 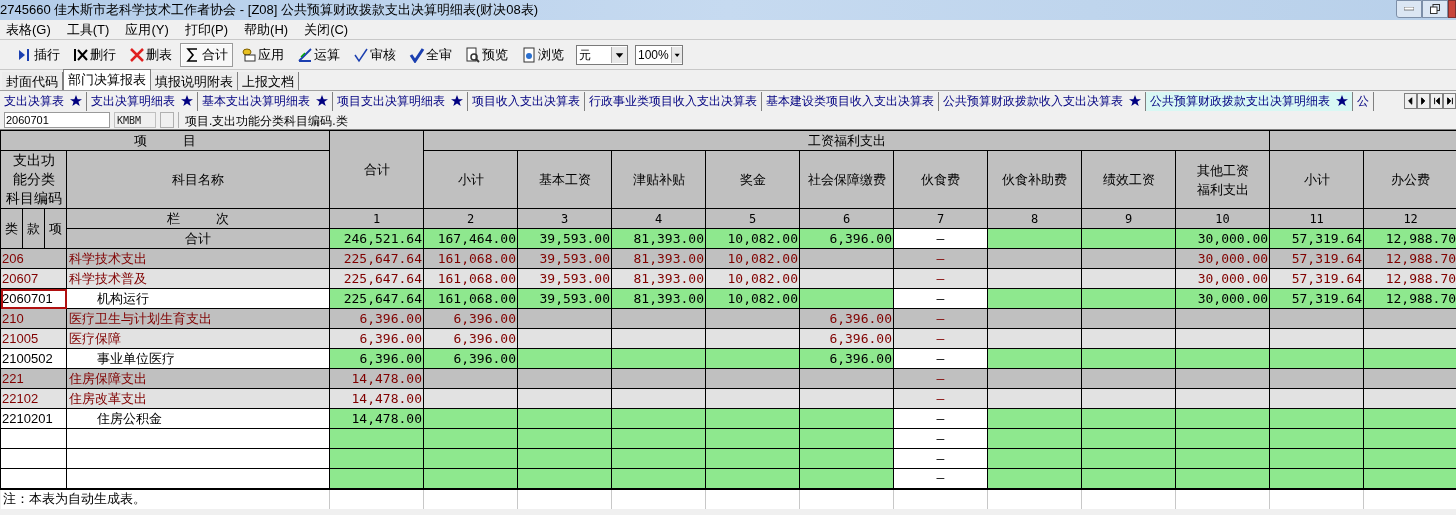 I want to click on zoom-select: 100%, so click(x=659, y=54).